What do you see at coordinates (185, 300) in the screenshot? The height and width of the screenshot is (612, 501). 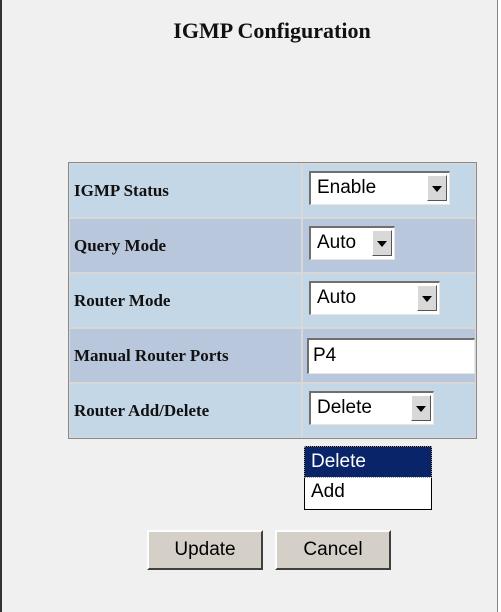 I see `router-mode-label: Router Mode` at bounding box center [185, 300].